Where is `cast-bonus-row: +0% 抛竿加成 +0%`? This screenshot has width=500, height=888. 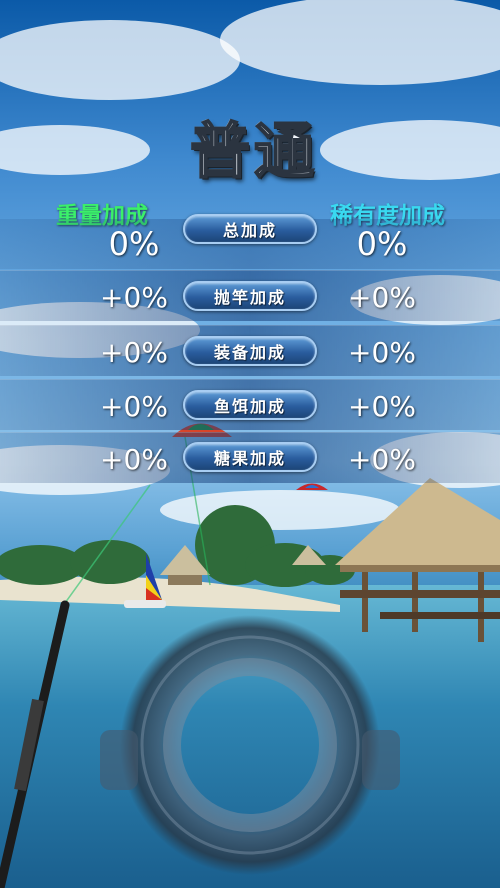
cast-bonus-row: +0% 抛竿加成 +0% is located at coordinates (250, 295).